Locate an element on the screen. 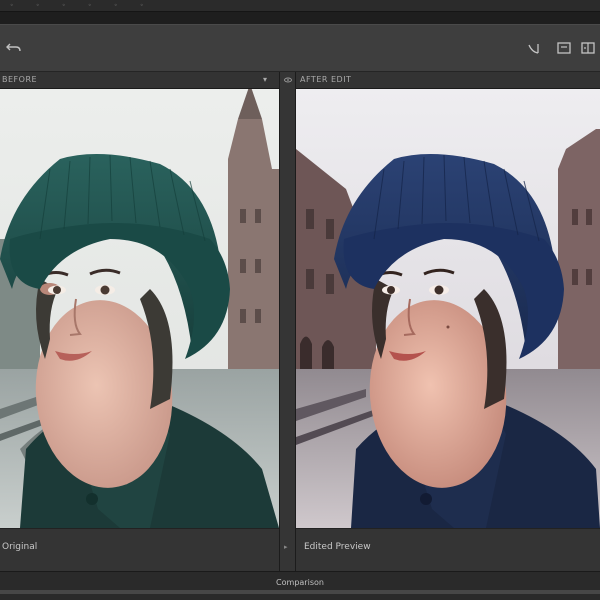 The width and height of the screenshot is (600, 600). chevron-right-icon: ▸ is located at coordinates (286, 547).